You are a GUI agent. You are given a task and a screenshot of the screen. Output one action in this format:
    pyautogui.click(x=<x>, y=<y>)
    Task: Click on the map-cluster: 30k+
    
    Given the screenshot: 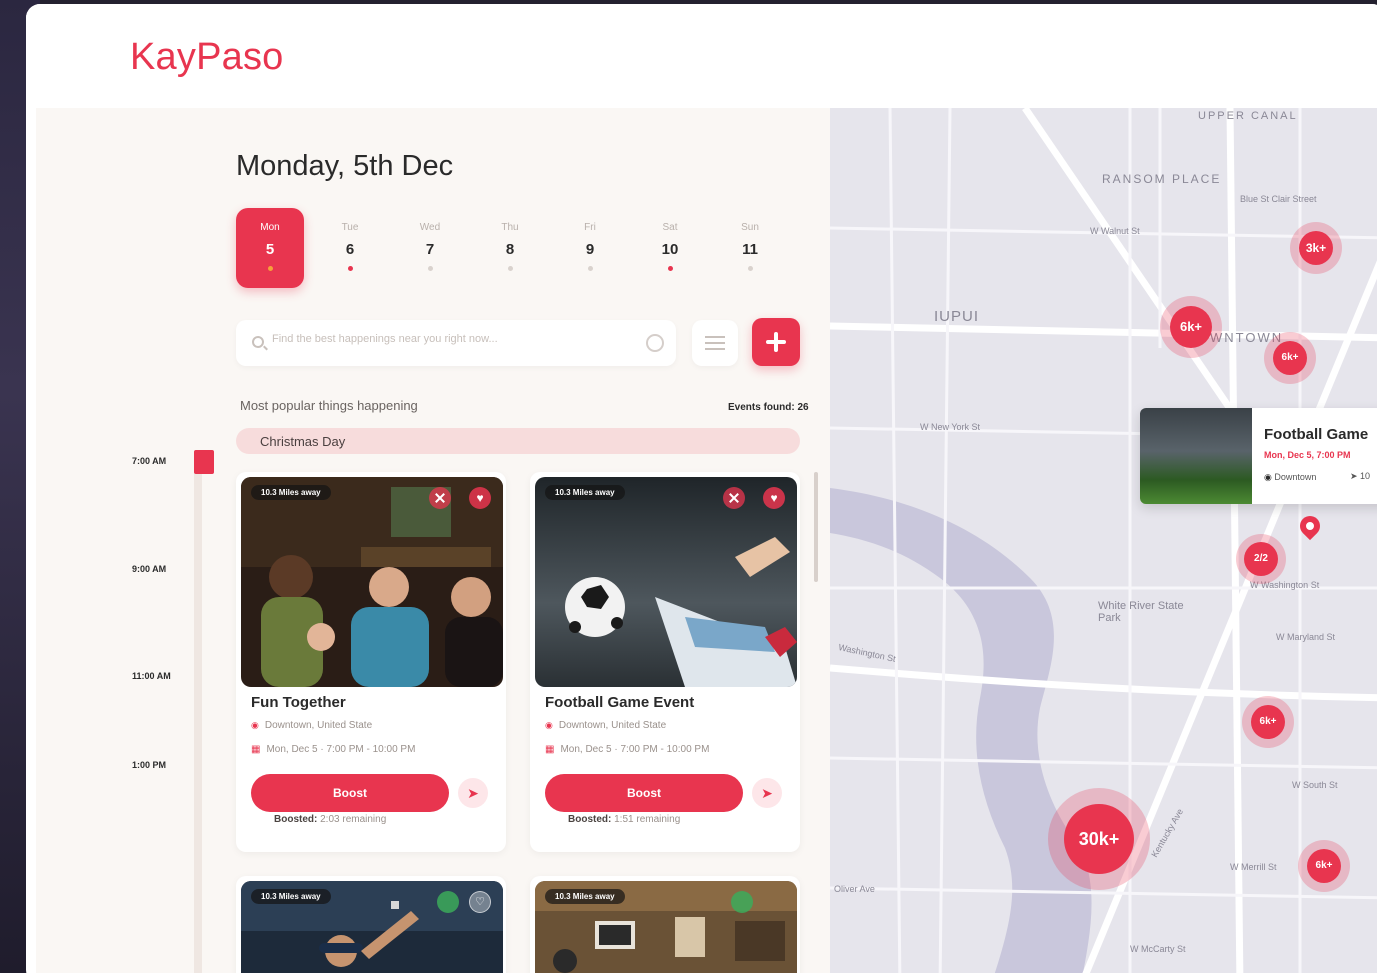 What is the action you would take?
    pyautogui.click(x=1099, y=839)
    